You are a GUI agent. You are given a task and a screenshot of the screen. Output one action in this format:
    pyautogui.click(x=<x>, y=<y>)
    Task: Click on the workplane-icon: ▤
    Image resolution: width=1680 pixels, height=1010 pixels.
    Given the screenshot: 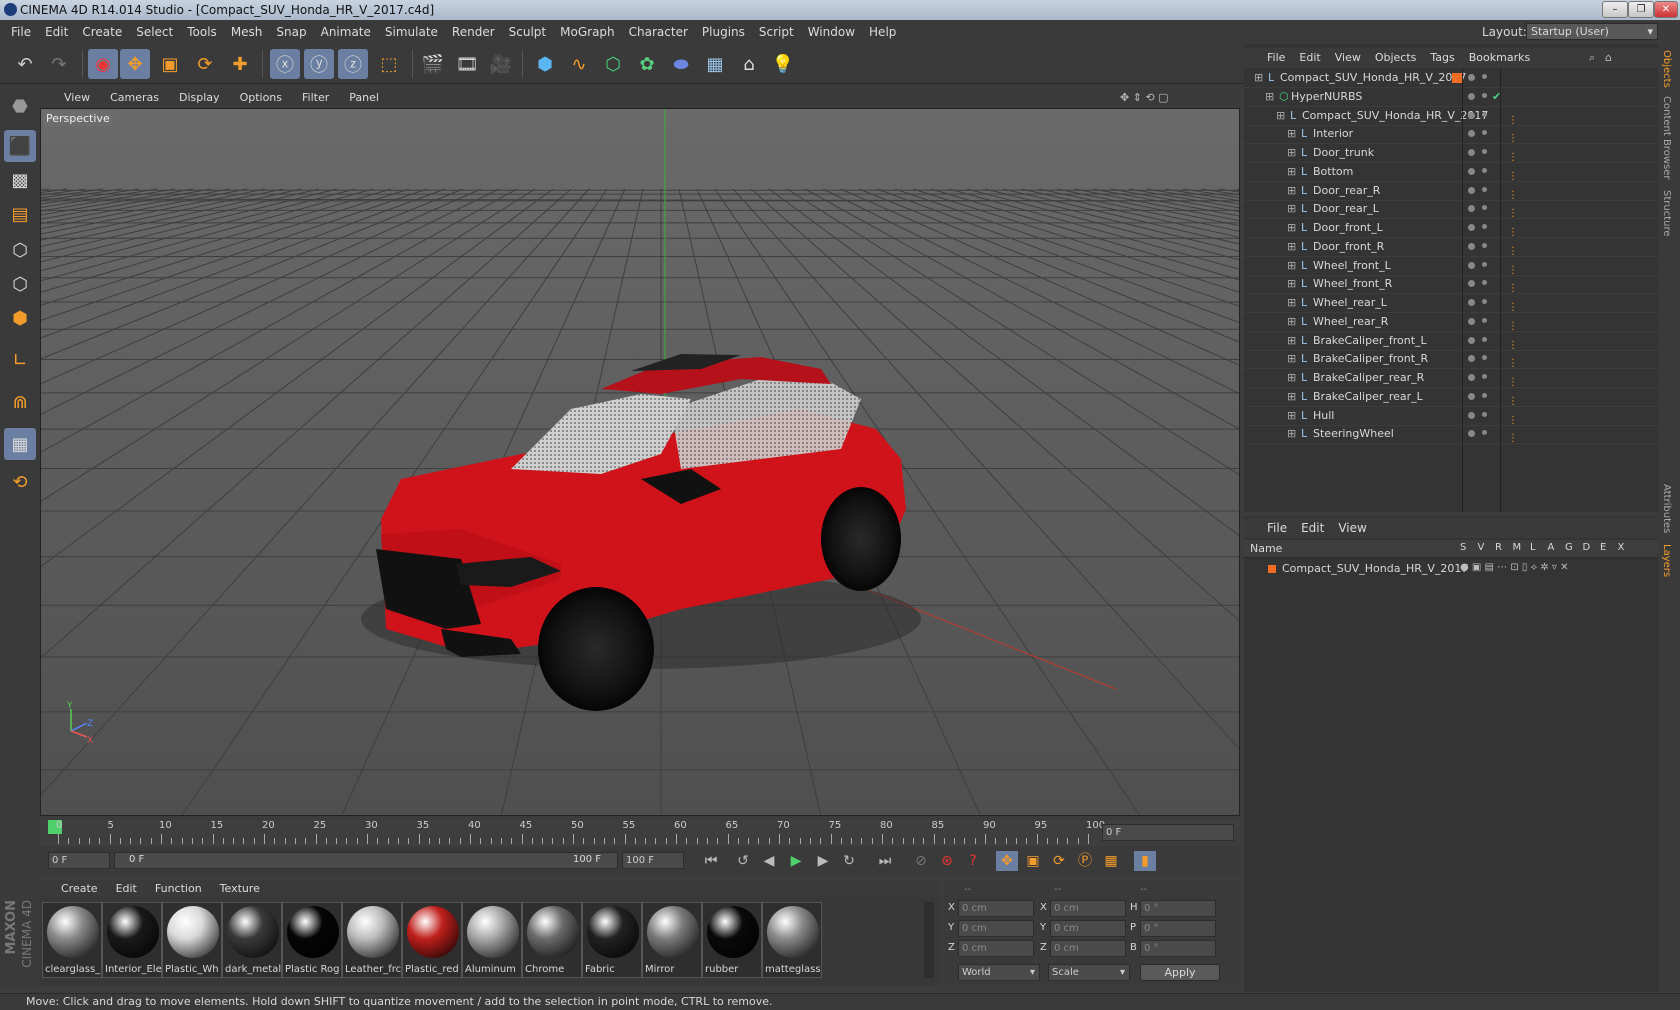 What is the action you would take?
    pyautogui.click(x=20, y=214)
    